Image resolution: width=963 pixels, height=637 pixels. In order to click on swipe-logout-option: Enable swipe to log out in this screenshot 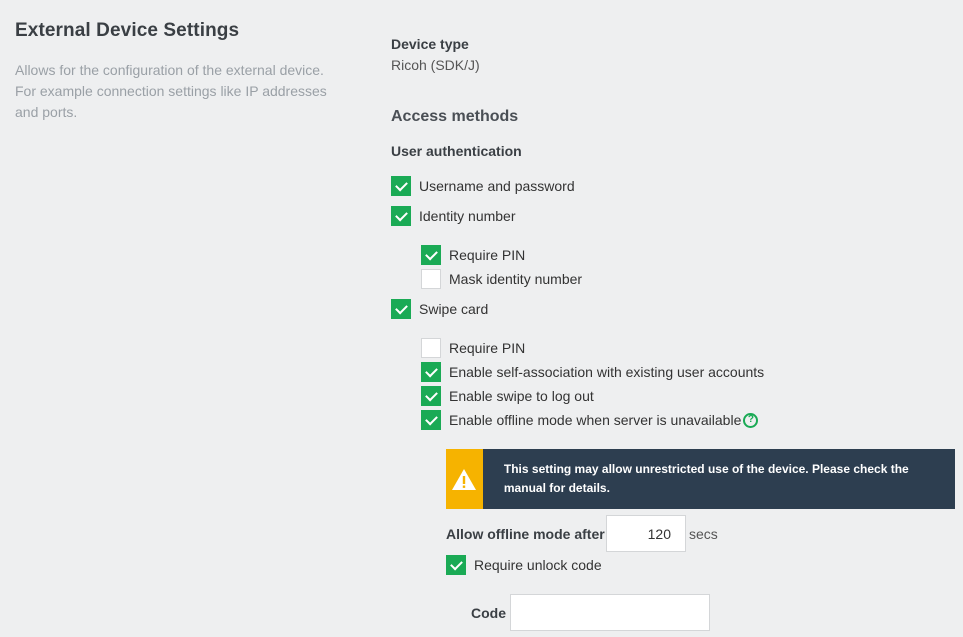, I will do `click(507, 396)`.